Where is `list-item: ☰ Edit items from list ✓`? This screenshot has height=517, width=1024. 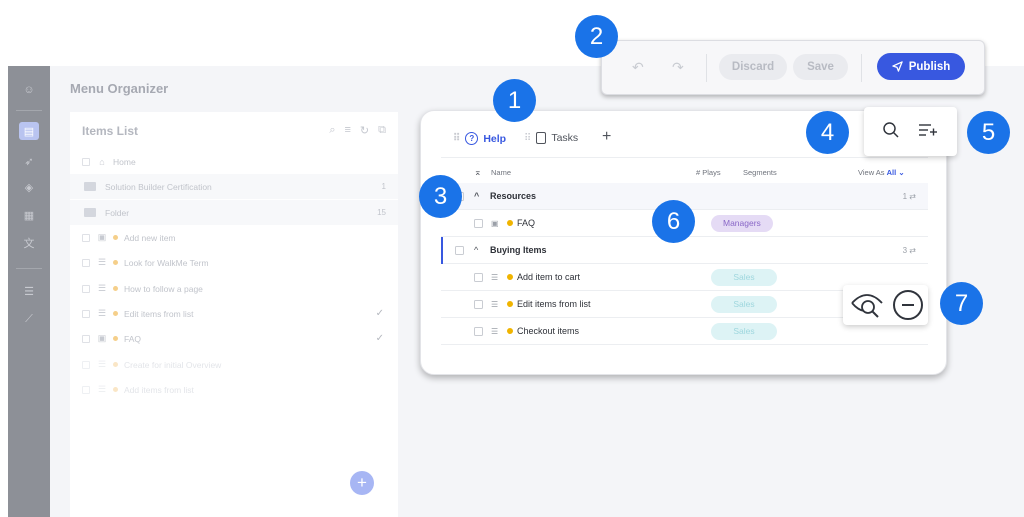
list-item: ☰ Edit items from list ✓ is located at coordinates (234, 313).